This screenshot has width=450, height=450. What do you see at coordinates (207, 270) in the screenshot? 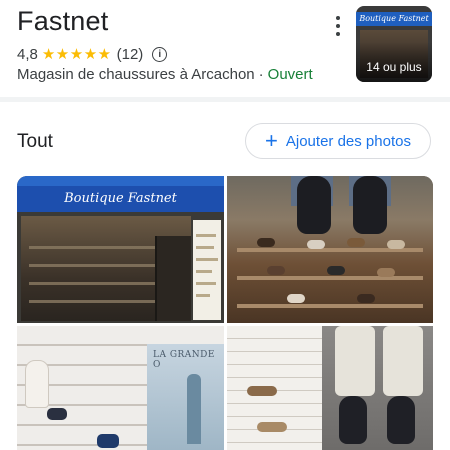
I see `brand-poster` at bounding box center [207, 270].